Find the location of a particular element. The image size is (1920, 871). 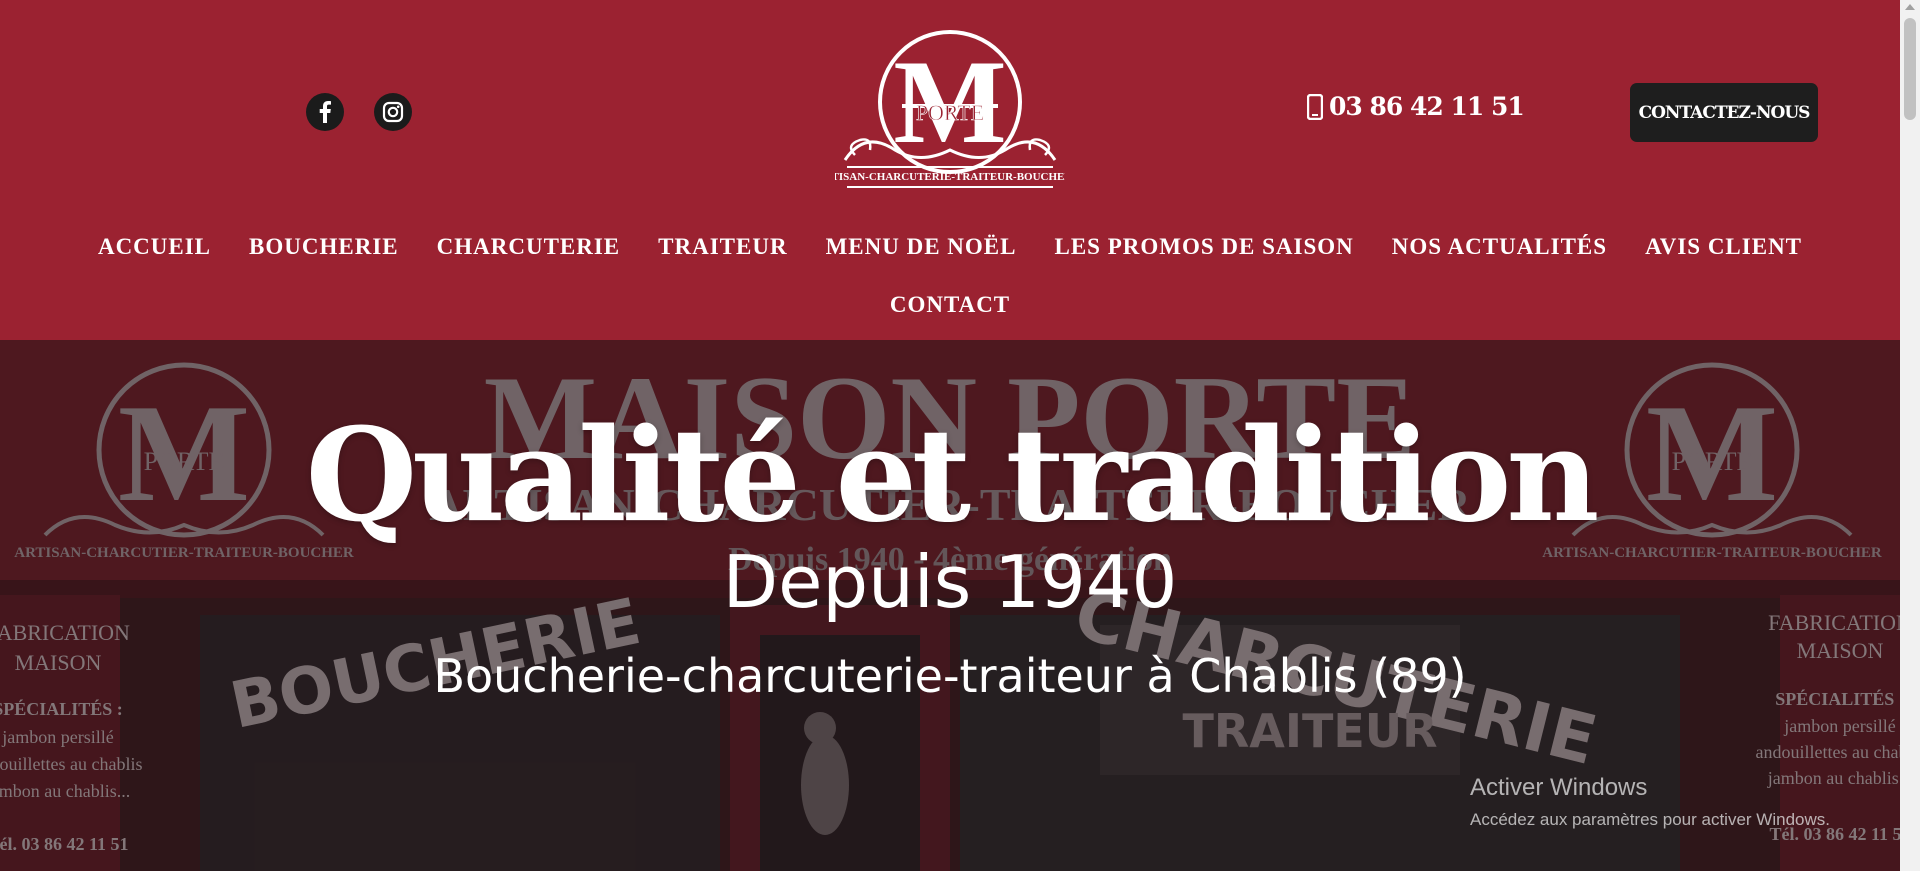

logo-tagline: ARTISAN-CHARCUTERIE-TRAITEUR-BOUCHERIE is located at coordinates (950, 177).